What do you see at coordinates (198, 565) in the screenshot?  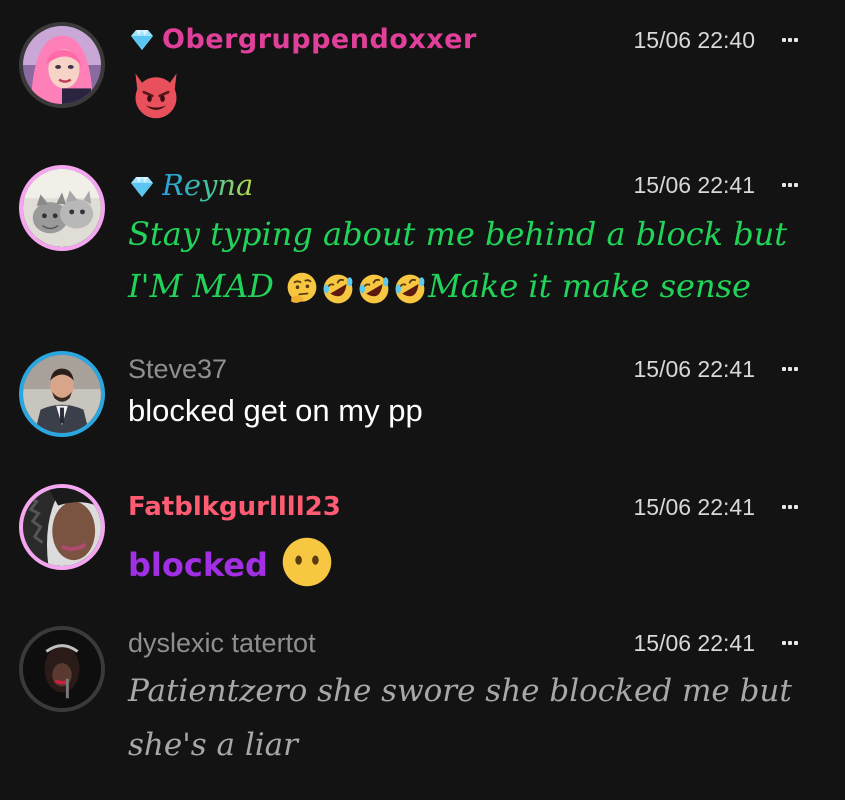 I see `message-text: blocked` at bounding box center [198, 565].